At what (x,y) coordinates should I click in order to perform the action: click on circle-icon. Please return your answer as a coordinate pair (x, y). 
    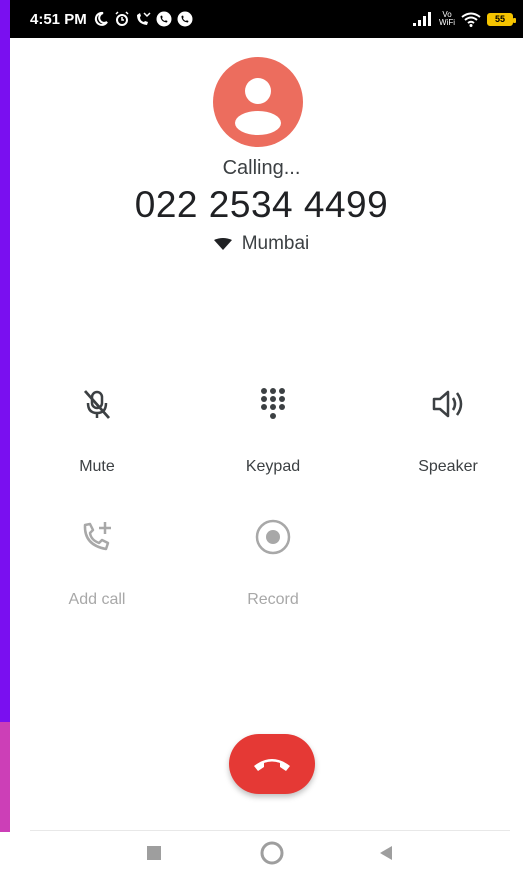
    Looking at the image, I should click on (272, 853).